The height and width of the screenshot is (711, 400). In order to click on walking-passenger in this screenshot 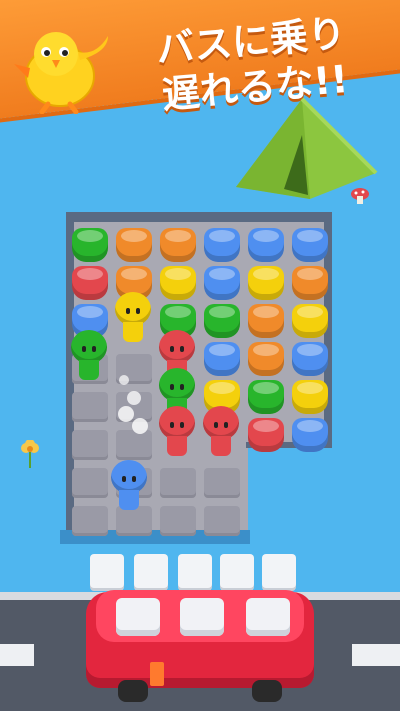, I will do `click(129, 486)`.